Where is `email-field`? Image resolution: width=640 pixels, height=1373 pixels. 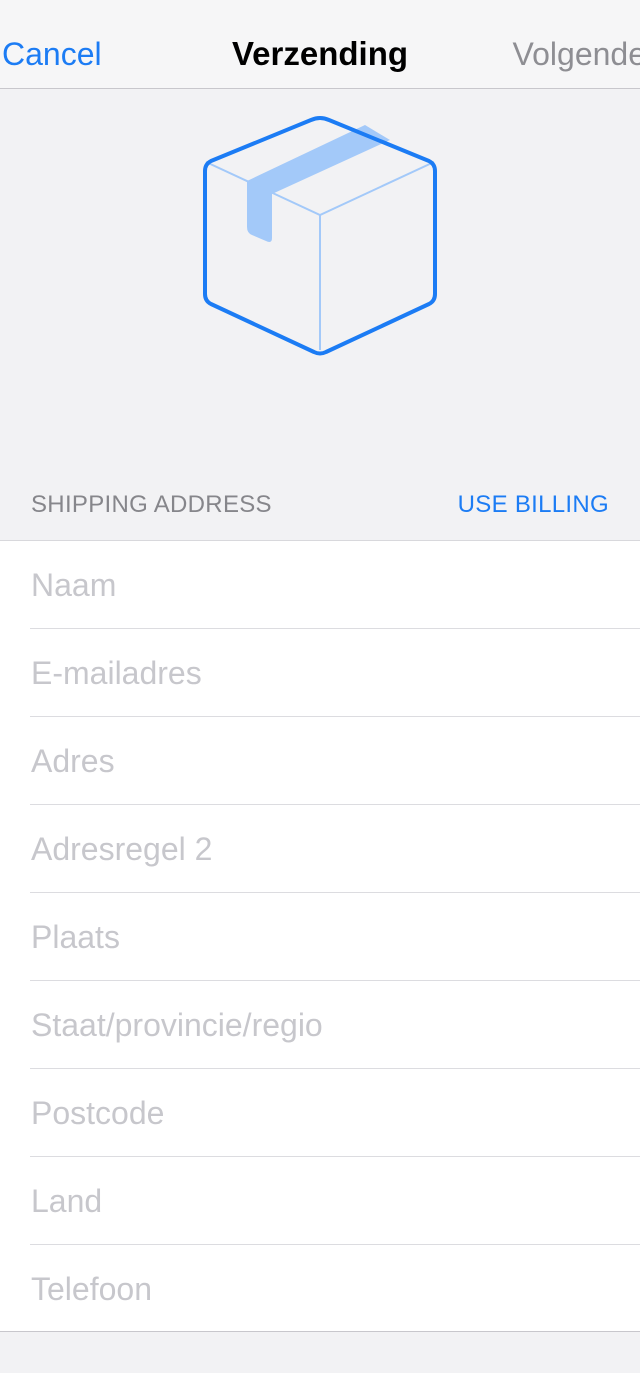 email-field is located at coordinates (326, 673).